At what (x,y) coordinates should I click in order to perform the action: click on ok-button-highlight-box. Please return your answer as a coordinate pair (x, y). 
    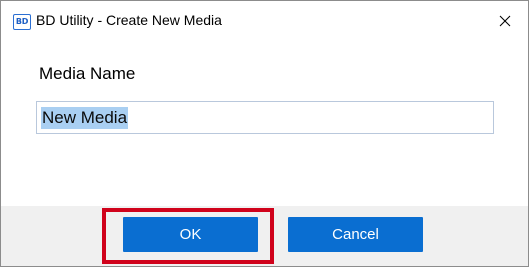
    Looking at the image, I should click on (188, 236).